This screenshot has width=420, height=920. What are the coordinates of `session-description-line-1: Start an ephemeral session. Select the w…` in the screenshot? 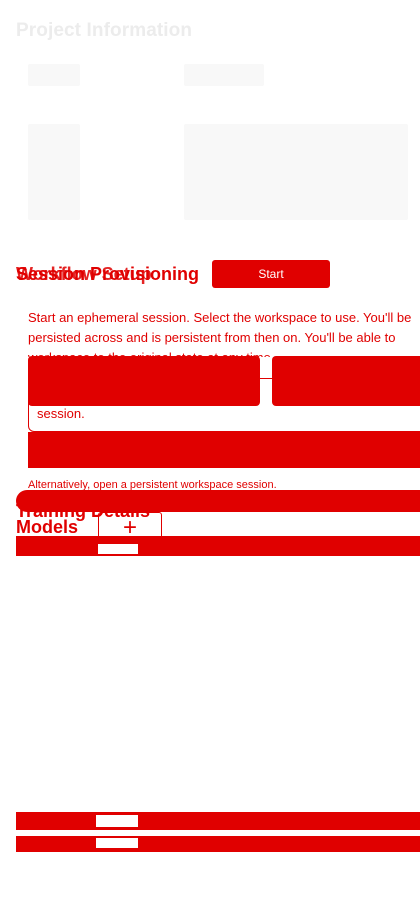 It's located at (220, 317).